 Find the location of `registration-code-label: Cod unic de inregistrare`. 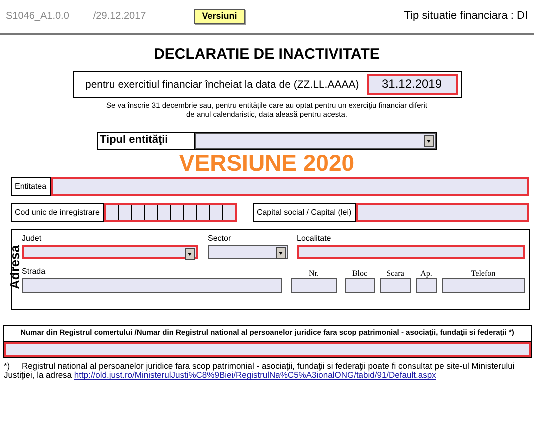

registration-code-label: Cod unic de inregistrare is located at coordinates (57, 212).